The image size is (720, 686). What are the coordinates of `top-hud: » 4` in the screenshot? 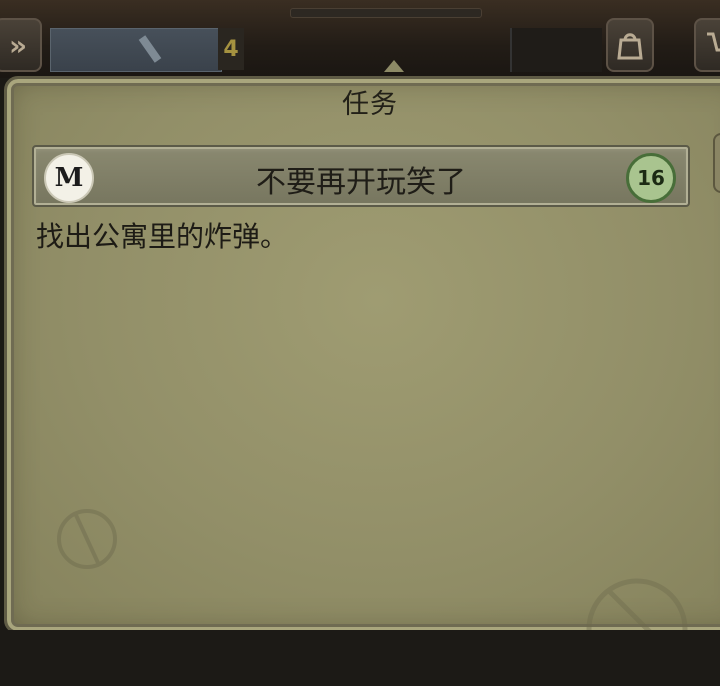 It's located at (360, 39).